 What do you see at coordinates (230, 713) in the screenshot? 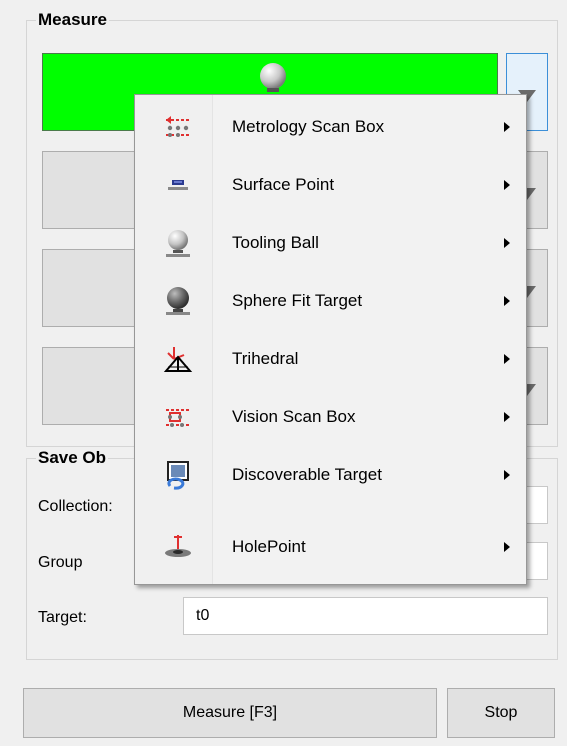
I see `measure-button: Measure [F3]` at bounding box center [230, 713].